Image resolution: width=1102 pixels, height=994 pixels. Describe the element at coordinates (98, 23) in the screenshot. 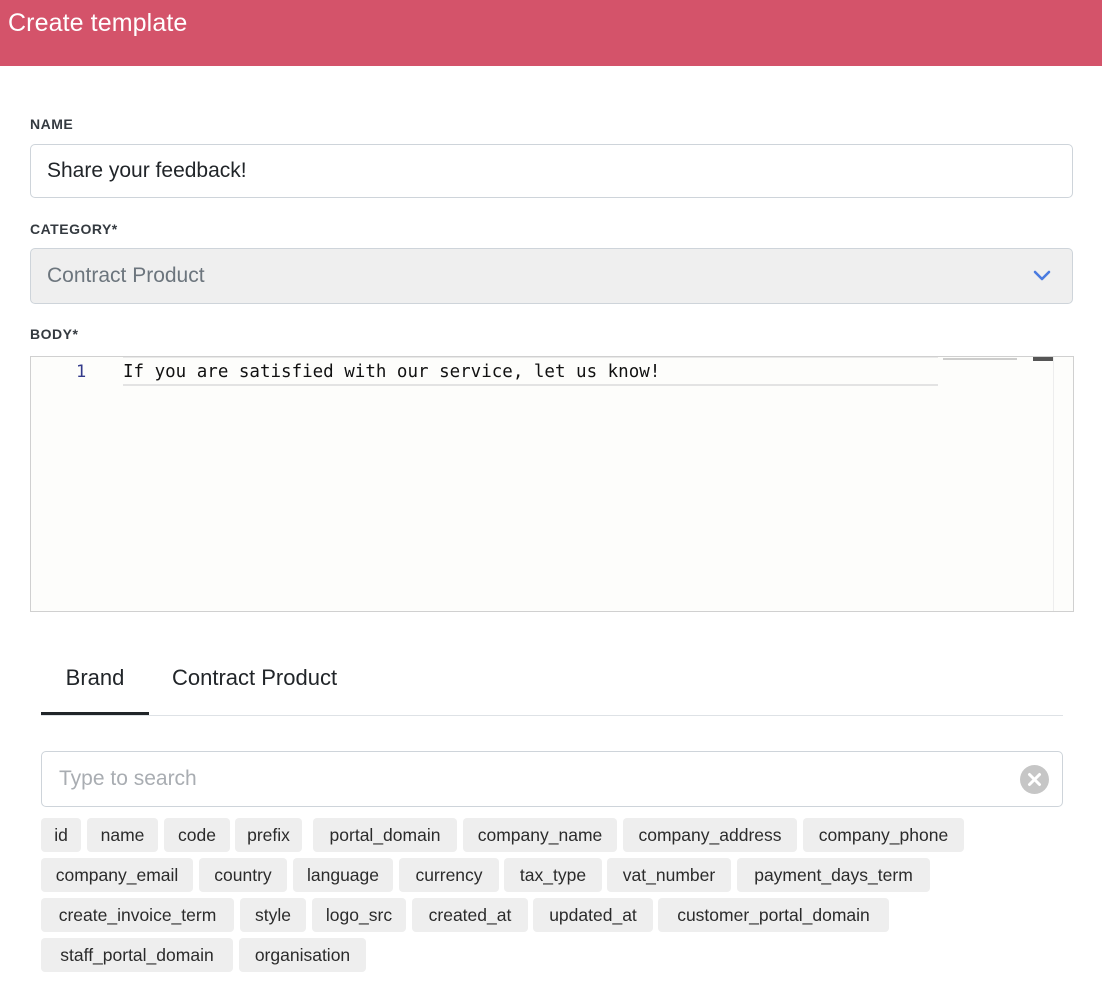

I see `page-title: Create template` at that location.